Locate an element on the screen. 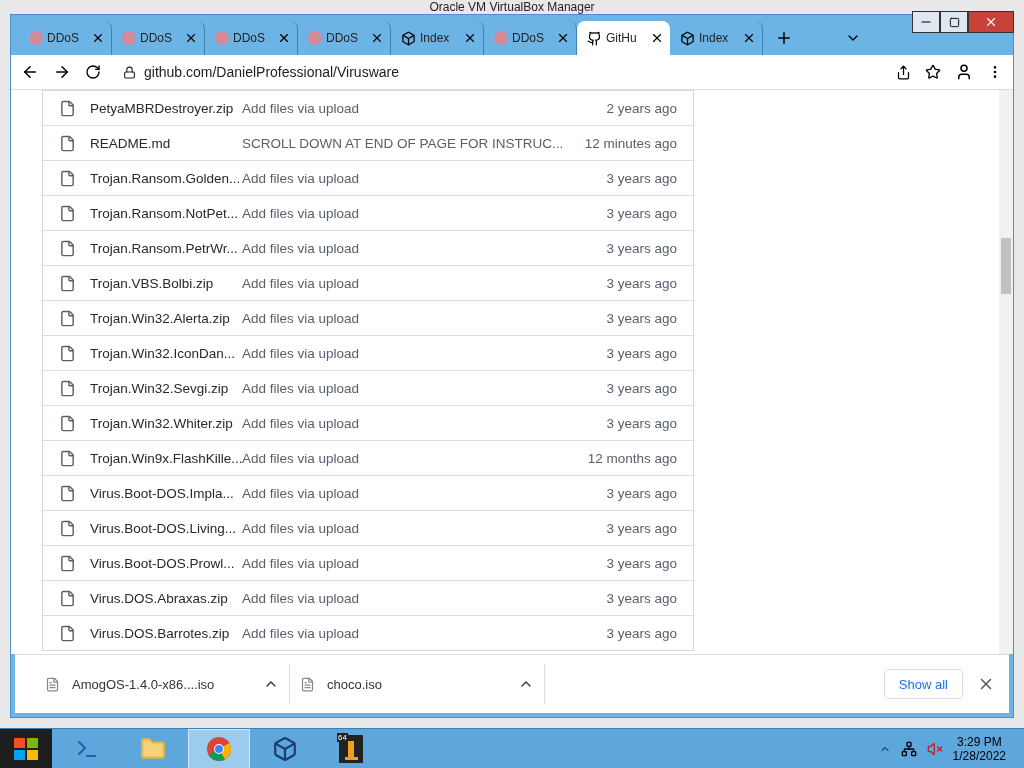  cube-icon is located at coordinates (285, 749).